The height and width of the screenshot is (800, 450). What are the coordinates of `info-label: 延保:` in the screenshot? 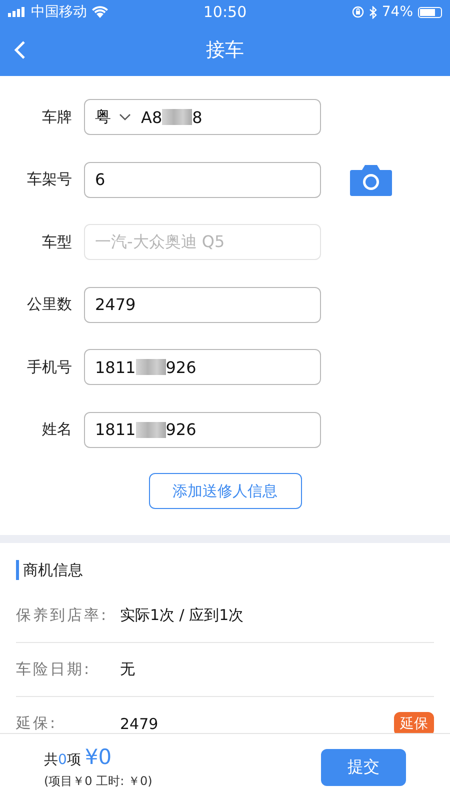 It's located at (37, 723).